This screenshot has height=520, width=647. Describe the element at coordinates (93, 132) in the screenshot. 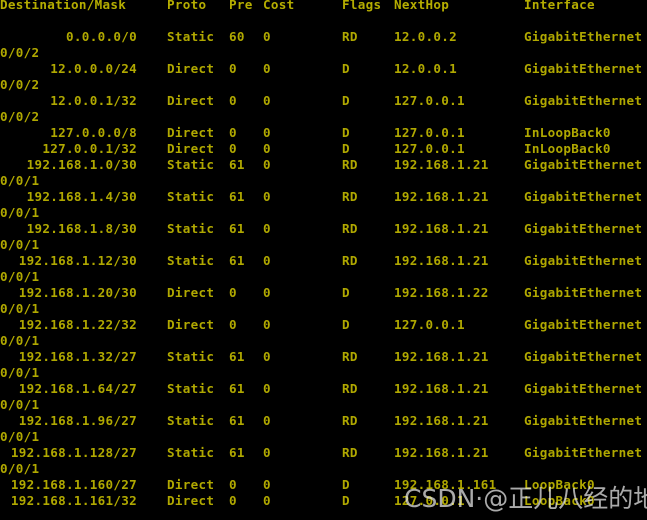

I see `cell-destination: 127.0.0.0/8` at that location.